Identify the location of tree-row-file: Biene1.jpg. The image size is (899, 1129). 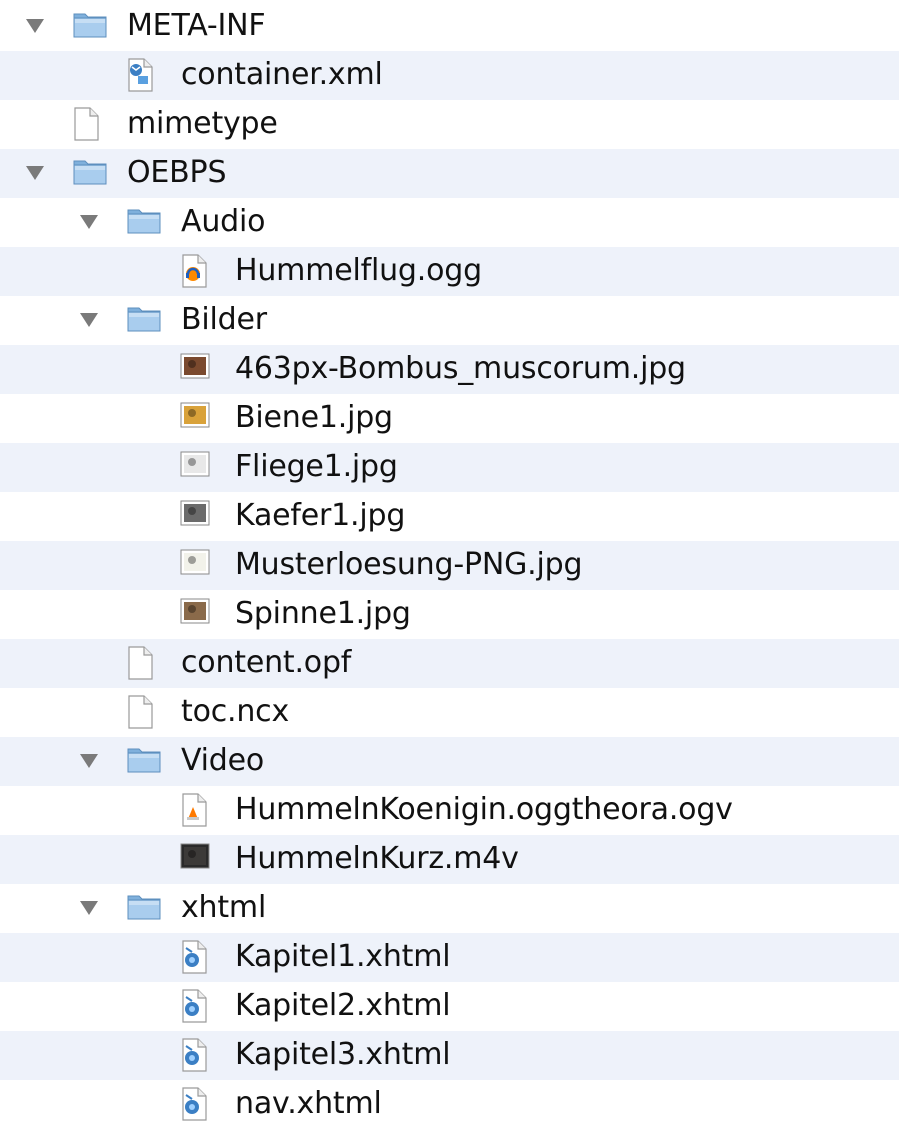
(449, 418).